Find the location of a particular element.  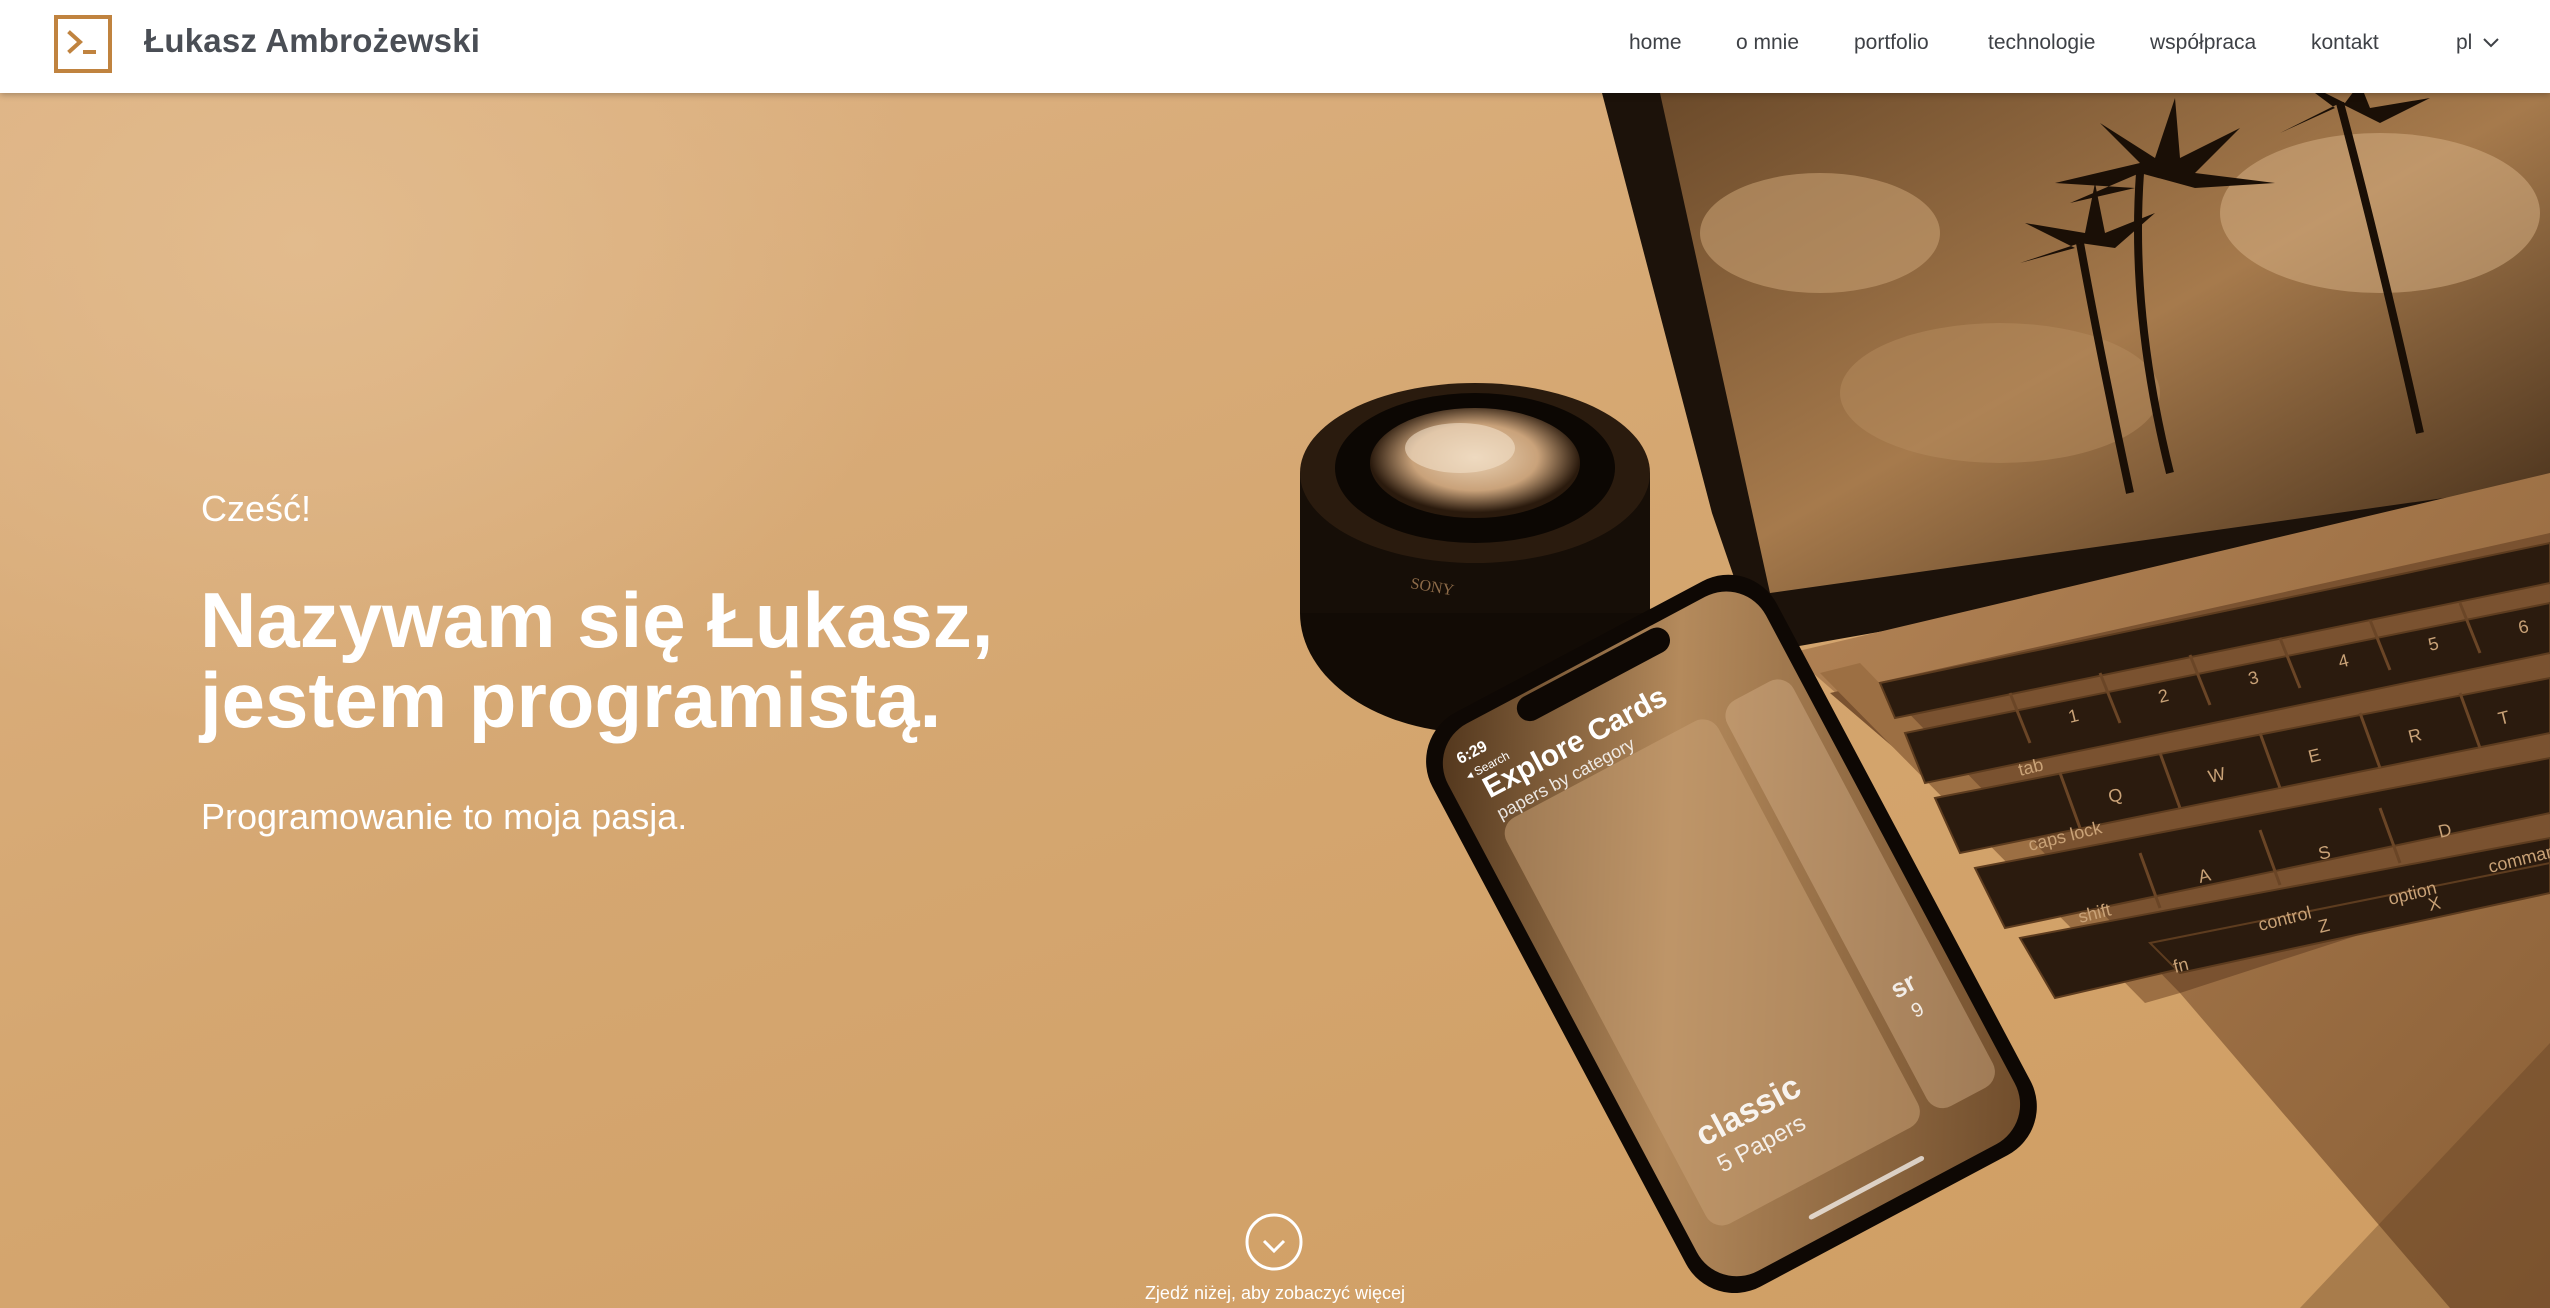

scroll-hint-text: Zjedź niżej, aby zobaczyć więcej is located at coordinates (1275, 1293).